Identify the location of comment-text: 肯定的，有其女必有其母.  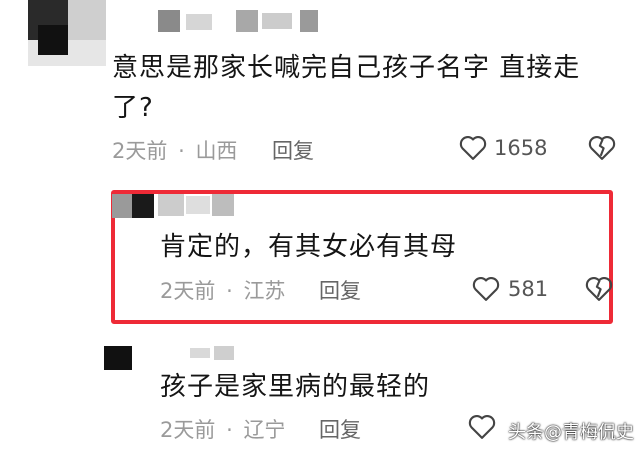
(309, 247).